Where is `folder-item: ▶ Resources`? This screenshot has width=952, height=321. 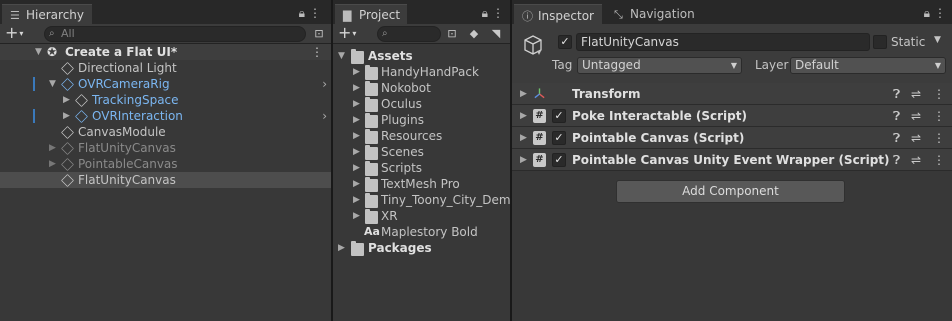
folder-item: ▶ Resources is located at coordinates (421, 136).